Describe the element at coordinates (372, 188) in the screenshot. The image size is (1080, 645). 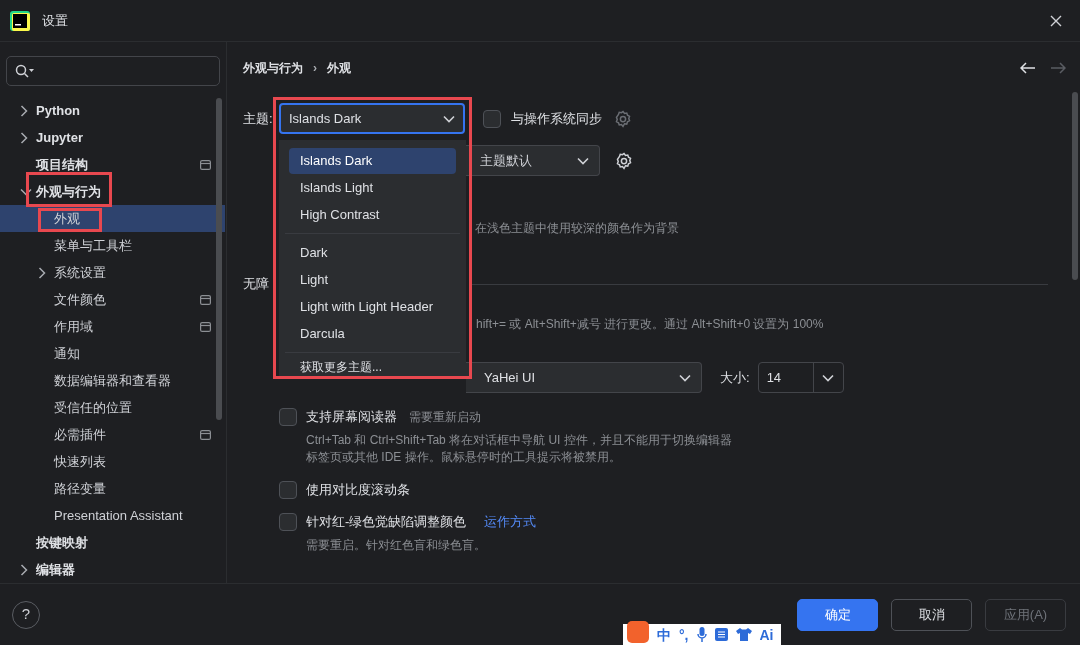
I see `menu-item: Islands Light` at that location.